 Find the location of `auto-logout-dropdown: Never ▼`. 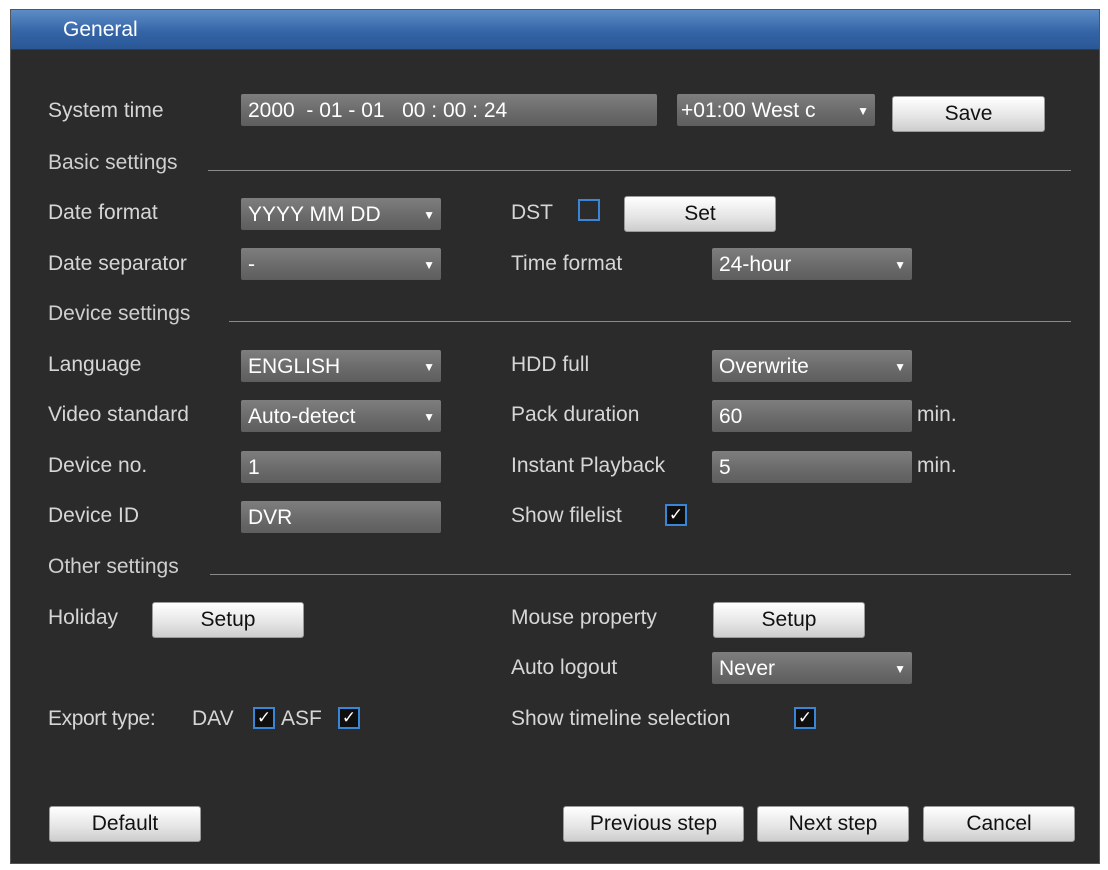

auto-logout-dropdown: Never ▼ is located at coordinates (812, 668).